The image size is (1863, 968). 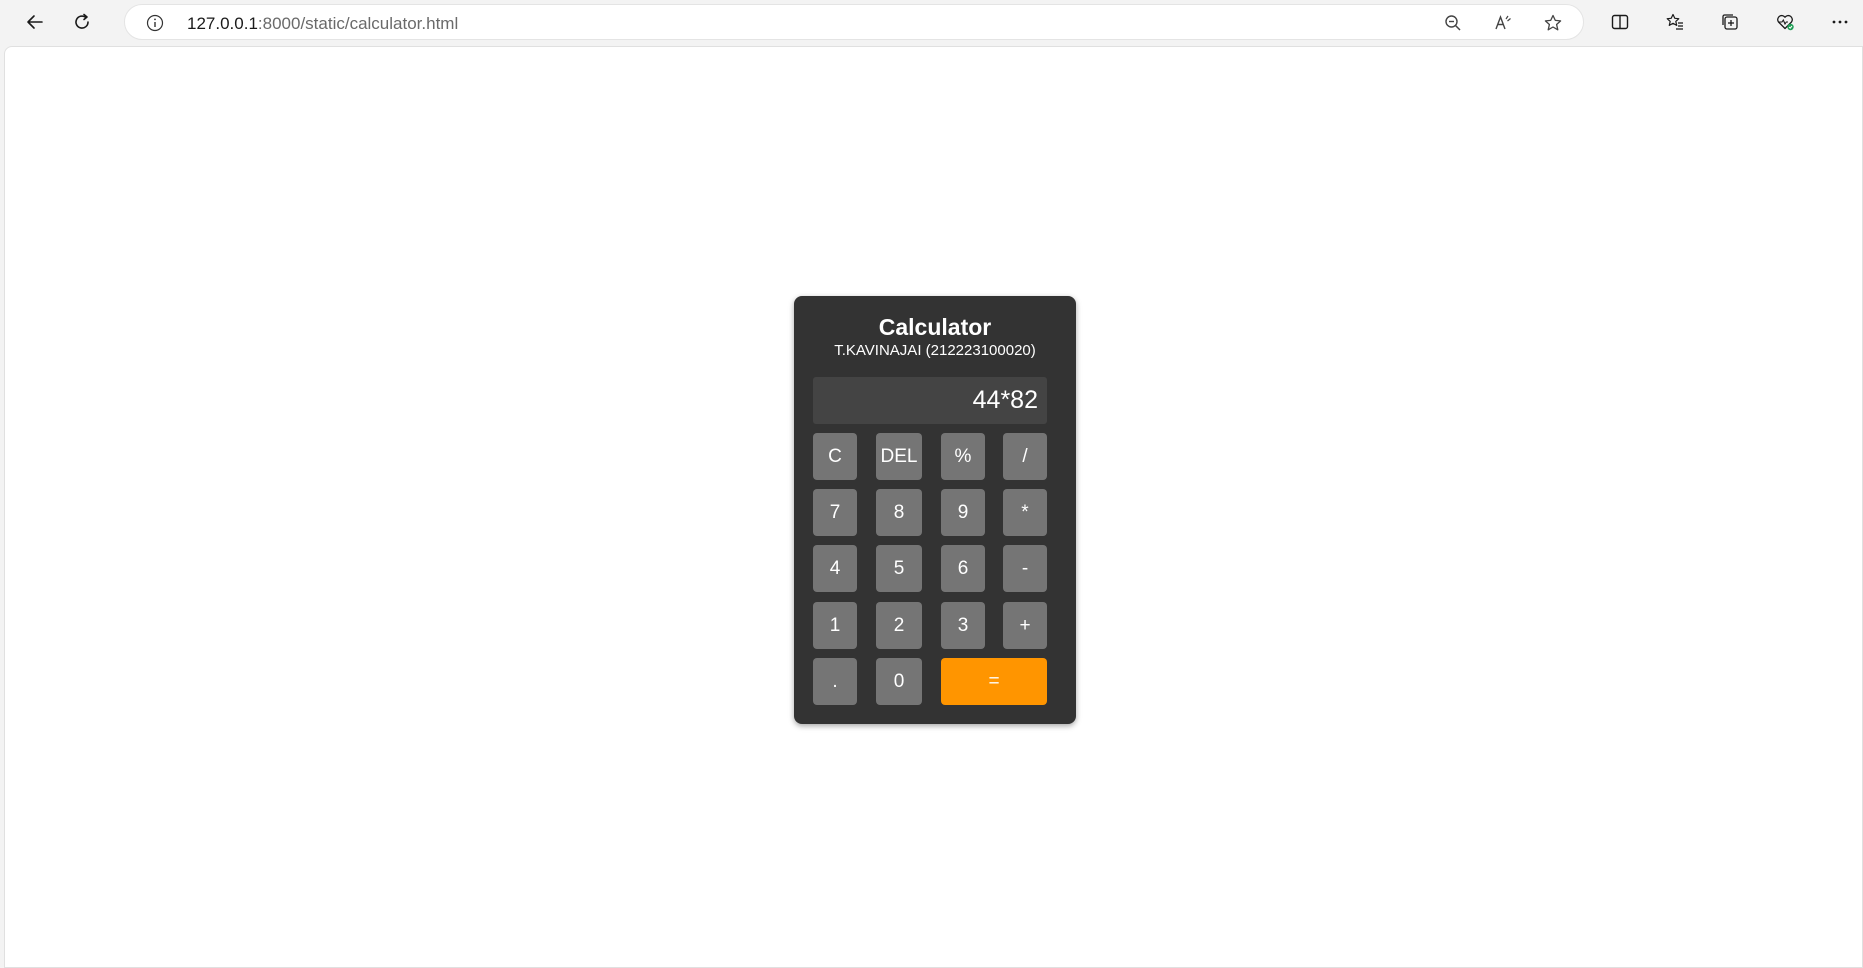 I want to click on six-button: 6, so click(x=963, y=568).